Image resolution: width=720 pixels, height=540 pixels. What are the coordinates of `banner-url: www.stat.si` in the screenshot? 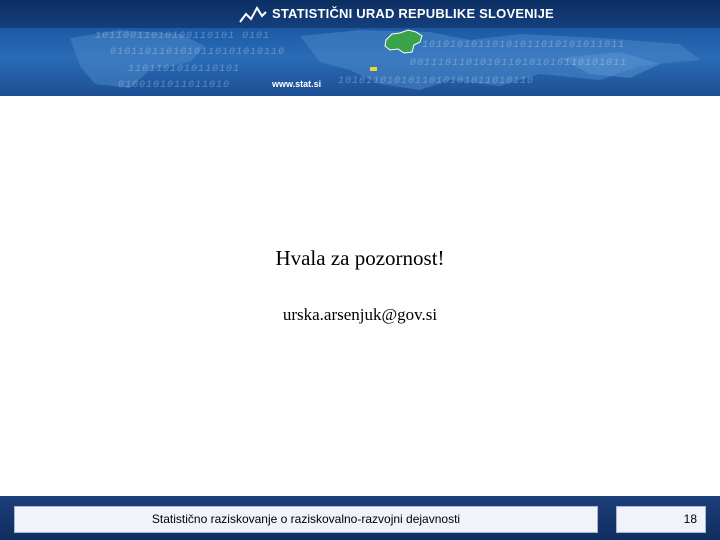 It's located at (296, 84).